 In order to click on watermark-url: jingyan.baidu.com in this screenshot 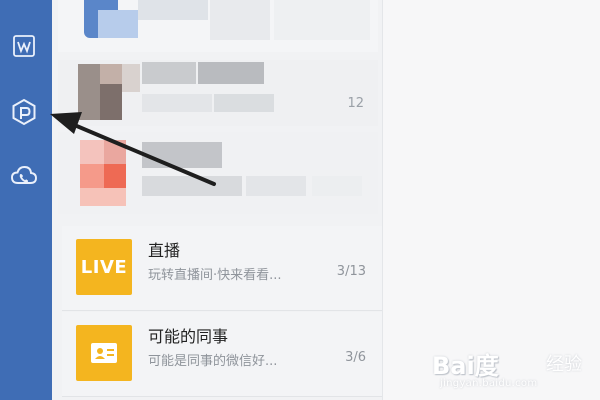, I will do `click(489, 383)`.